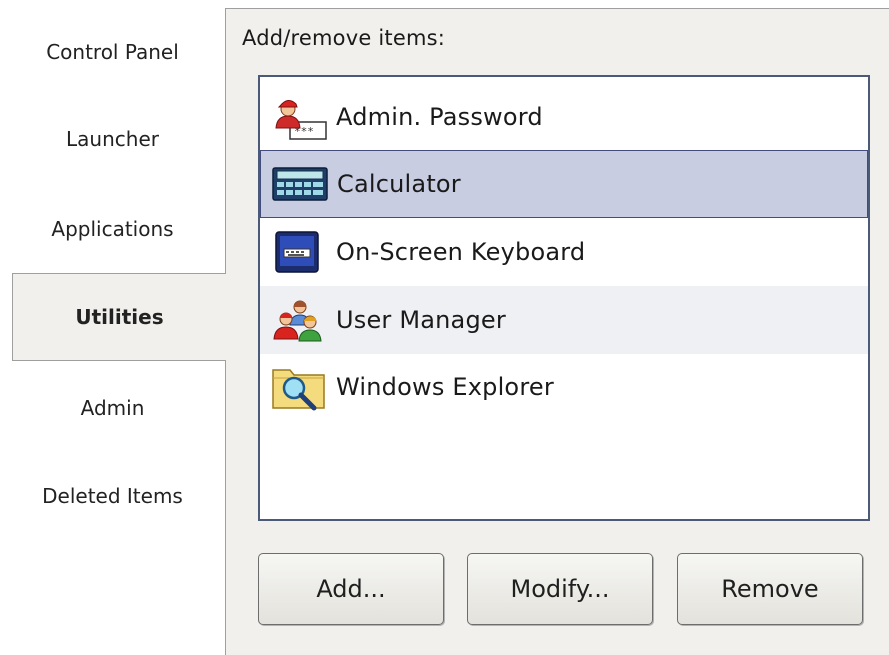 The height and width of the screenshot is (655, 889). What do you see at coordinates (344, 38) in the screenshot?
I see `panel-title: Add/remove items:` at bounding box center [344, 38].